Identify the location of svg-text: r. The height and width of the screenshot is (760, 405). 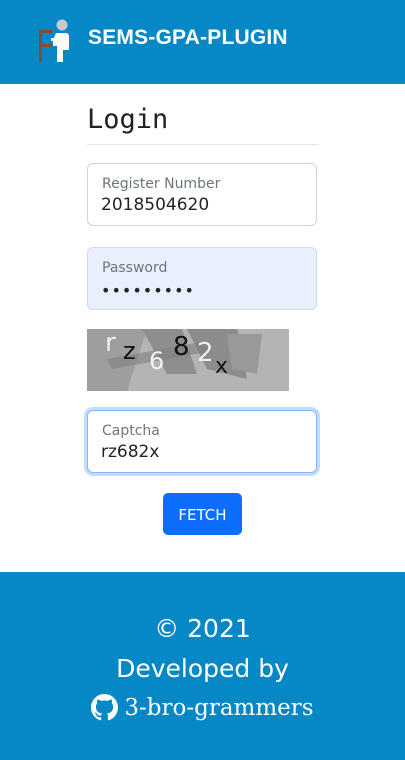
(110, 343).